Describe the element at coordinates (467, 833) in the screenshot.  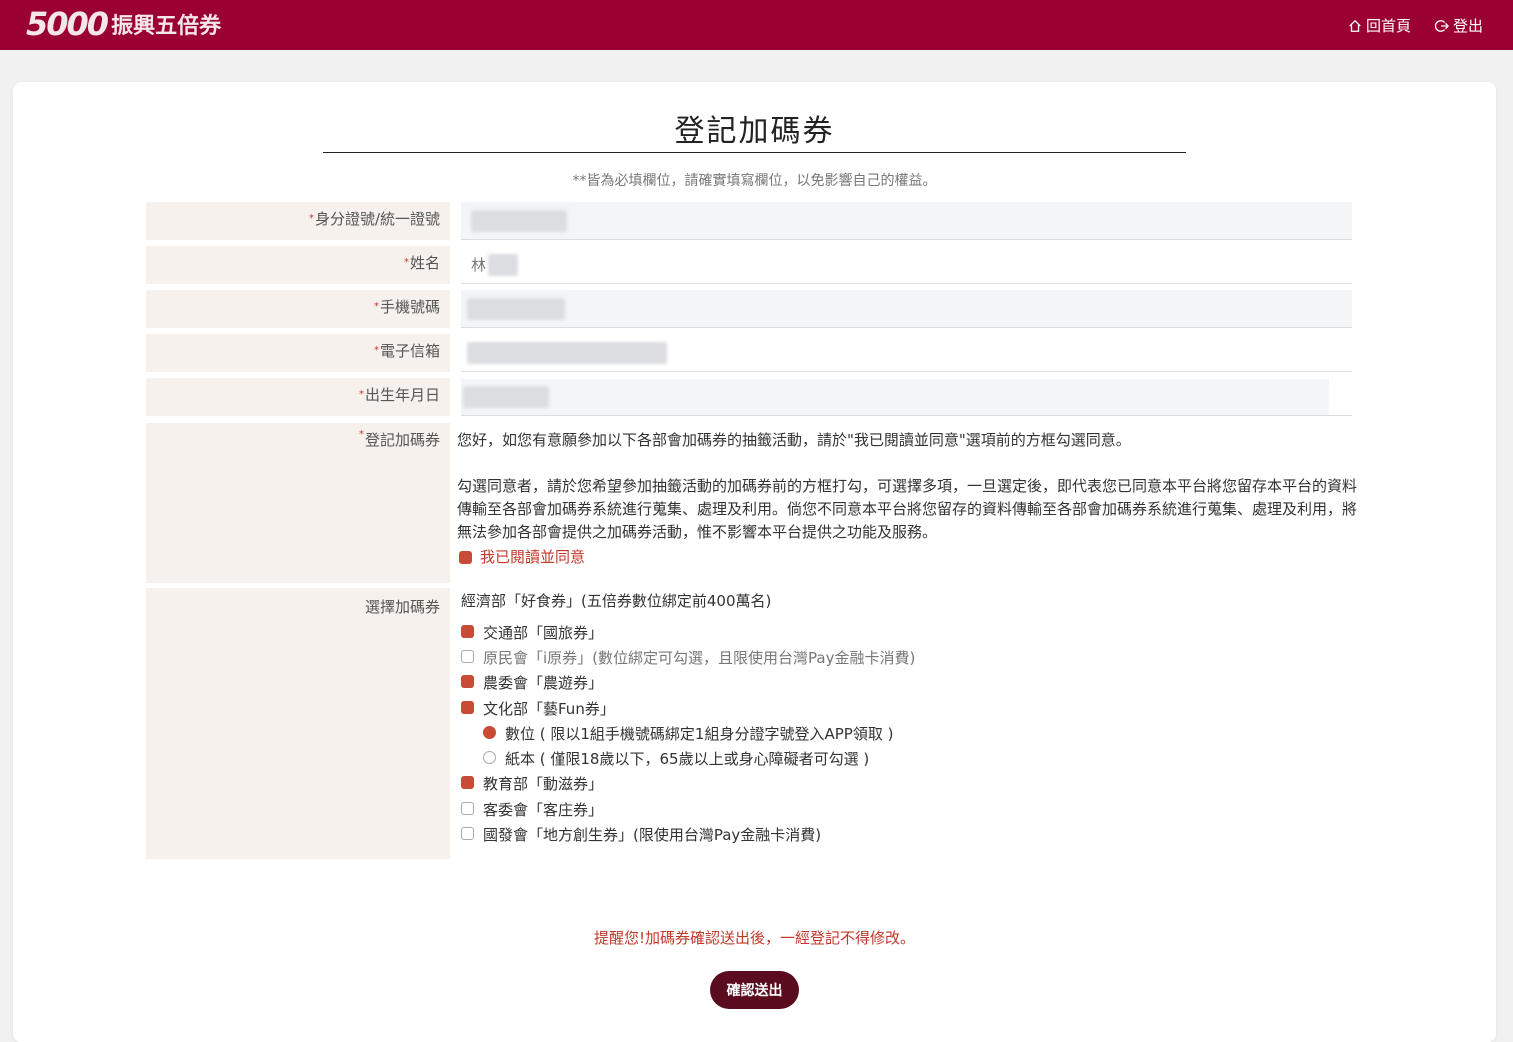
I see `local-checkbox` at that location.